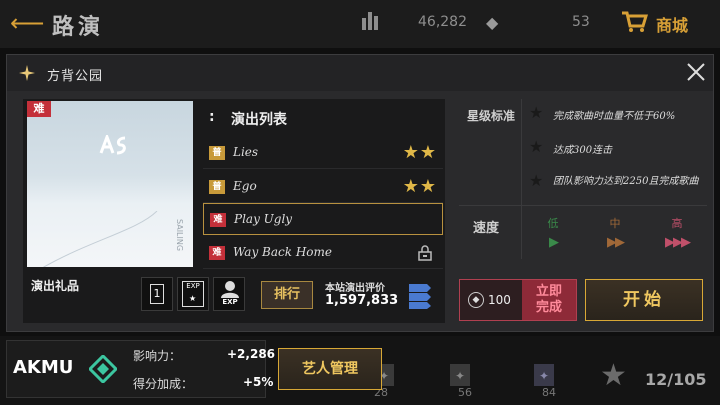 The width and height of the screenshot is (720, 405). What do you see at coordinates (615, 223) in the screenshot?
I see `speed-name: 中` at bounding box center [615, 223].